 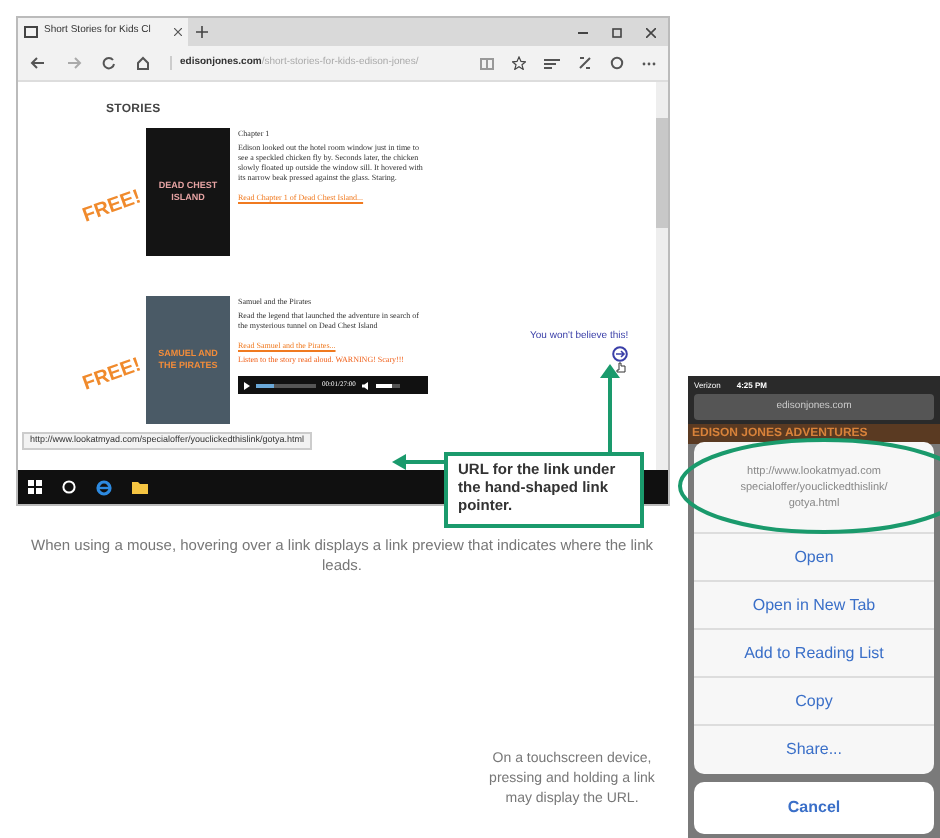 What do you see at coordinates (583, 32) in the screenshot?
I see `minimize-icon` at bounding box center [583, 32].